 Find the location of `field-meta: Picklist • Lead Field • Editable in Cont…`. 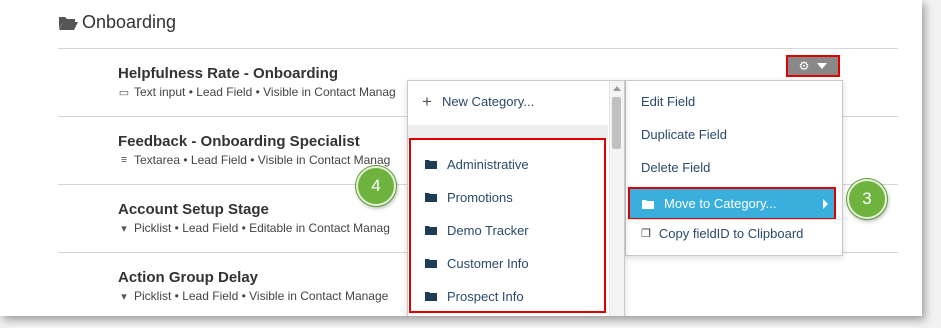

field-meta: Picklist • Lead Field • Editable in Cont… is located at coordinates (262, 228).